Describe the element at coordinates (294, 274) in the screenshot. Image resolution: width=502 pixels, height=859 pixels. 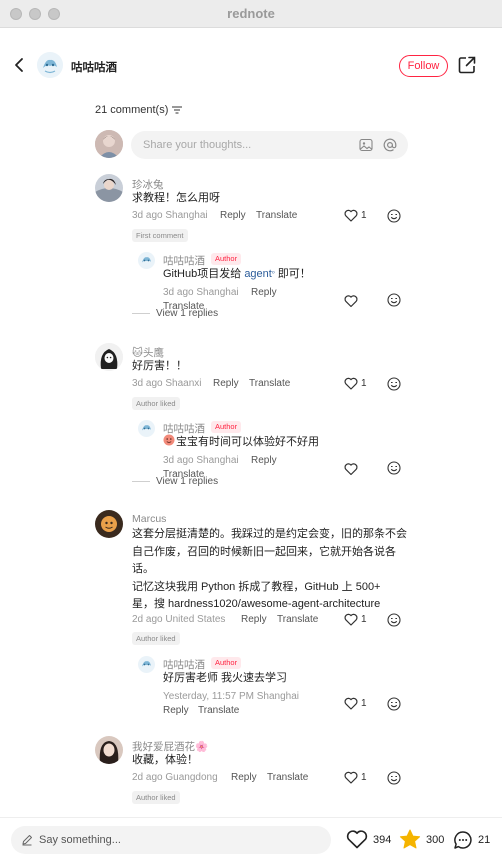
I see `reply-text-suffix: 即可！` at that location.